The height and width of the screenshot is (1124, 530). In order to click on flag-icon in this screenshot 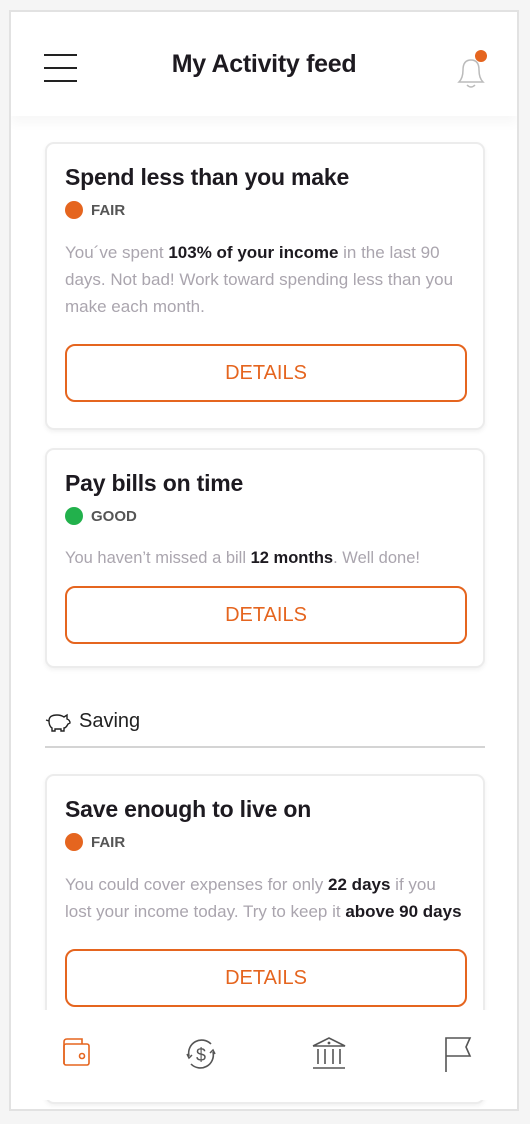, I will do `click(456, 1054)`.